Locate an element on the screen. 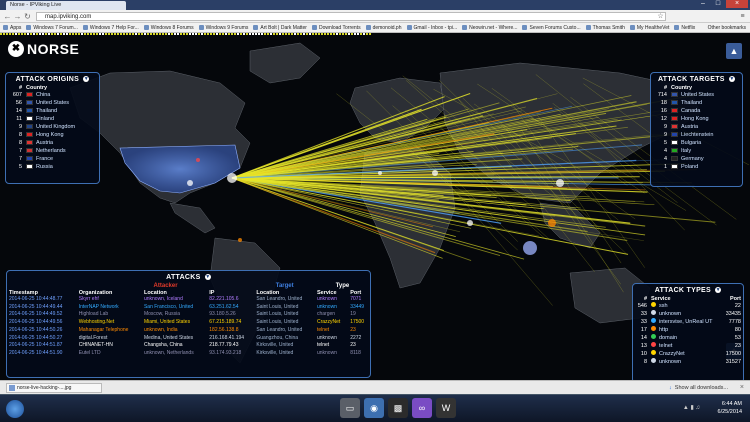 The height and width of the screenshot is (422, 750). attack-count: 1 is located at coordinates (665, 167).